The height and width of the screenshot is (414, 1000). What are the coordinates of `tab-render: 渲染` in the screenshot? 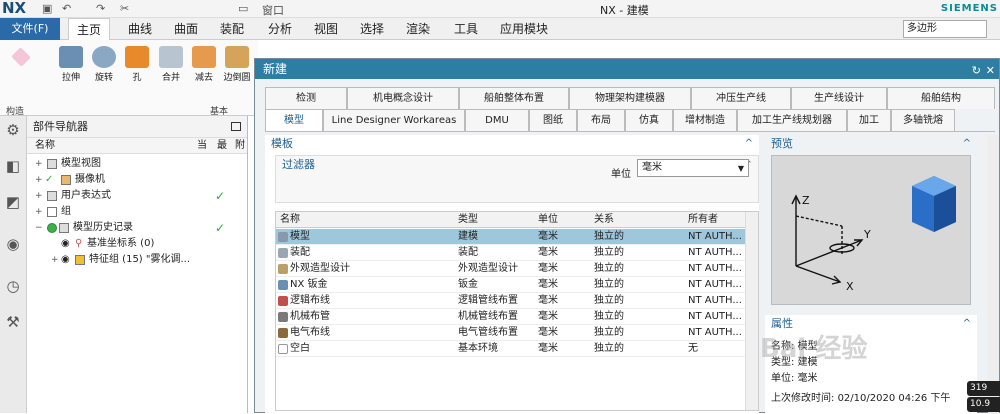 It's located at (418, 29).